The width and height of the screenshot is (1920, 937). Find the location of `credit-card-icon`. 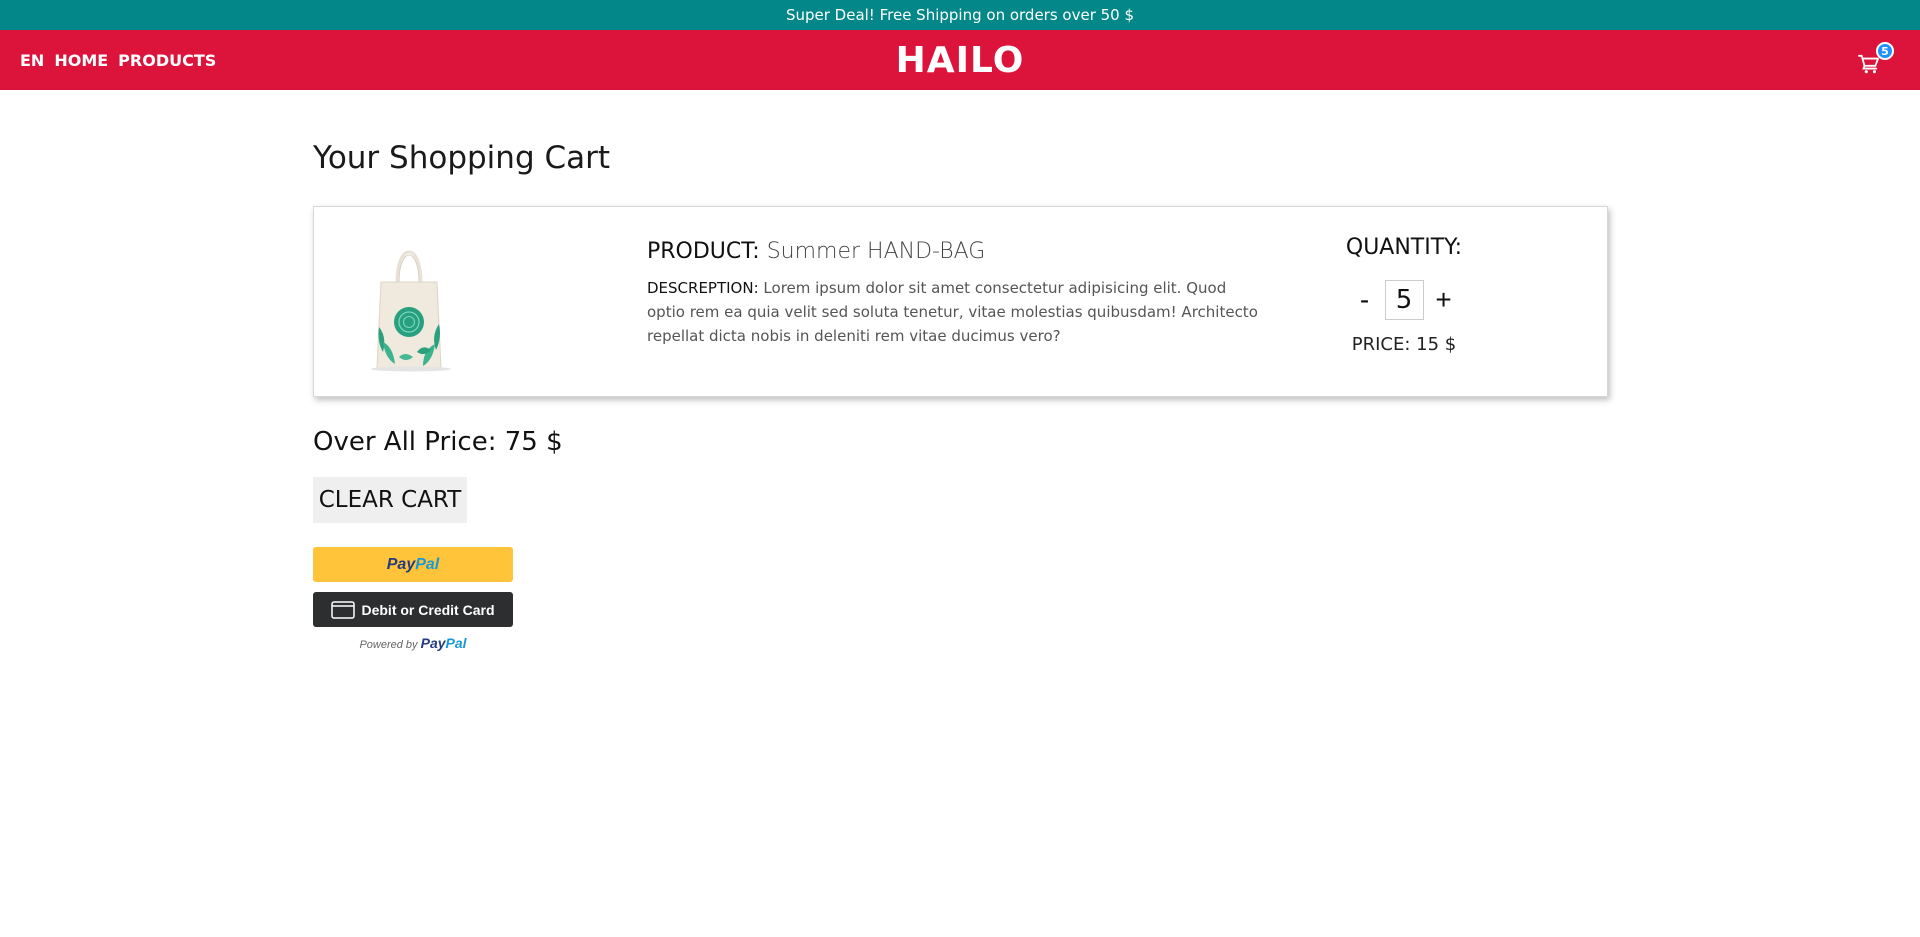

credit-card-icon is located at coordinates (343, 609).